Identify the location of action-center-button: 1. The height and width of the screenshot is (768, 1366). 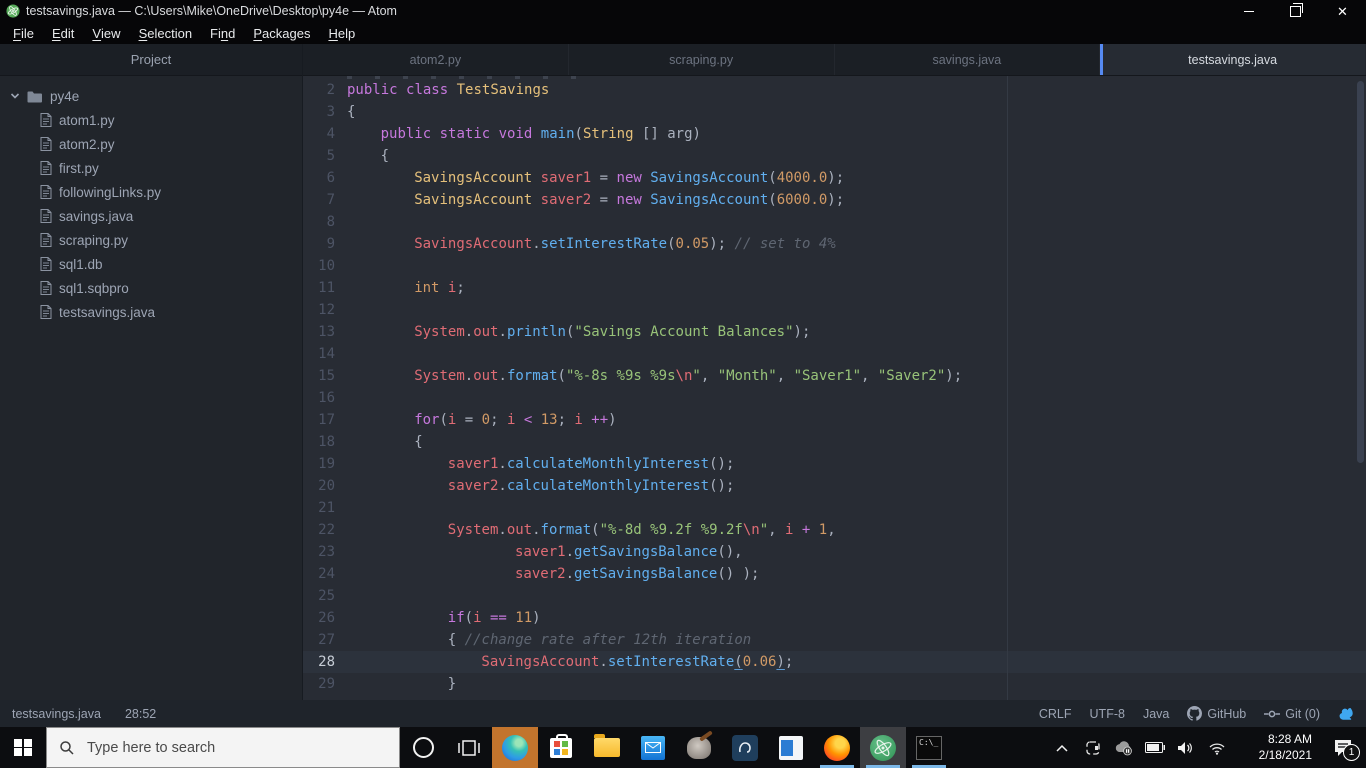
(1343, 747).